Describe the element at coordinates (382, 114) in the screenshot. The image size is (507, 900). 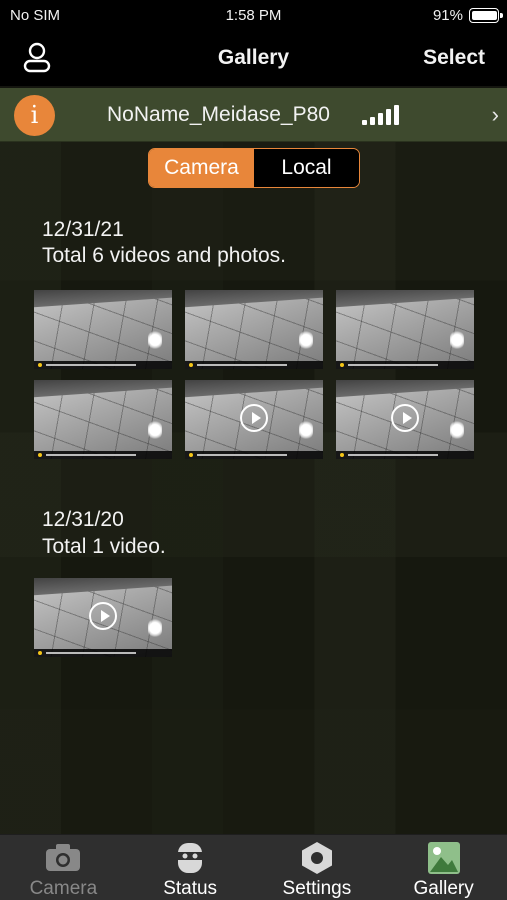
I see `signal-strength-icon` at that location.